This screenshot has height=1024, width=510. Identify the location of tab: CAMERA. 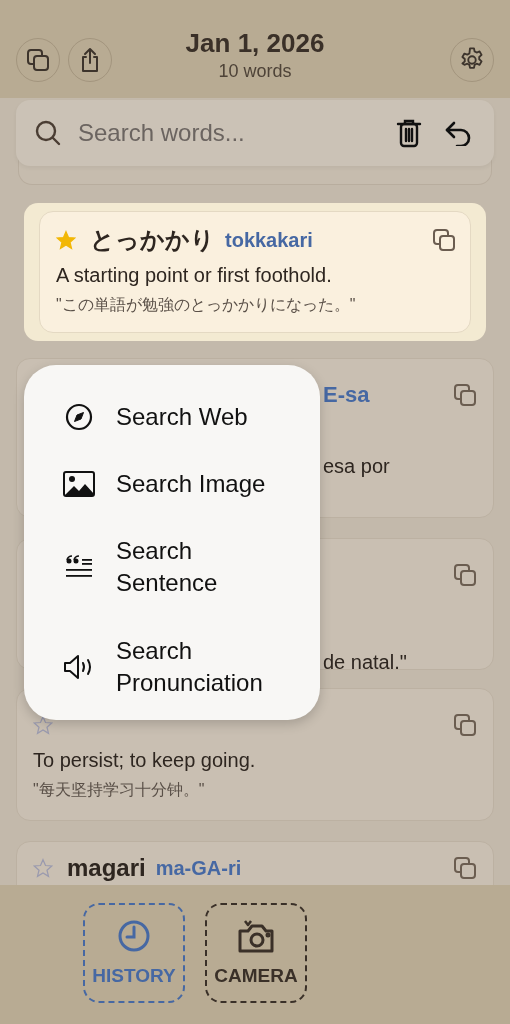
(256, 953).